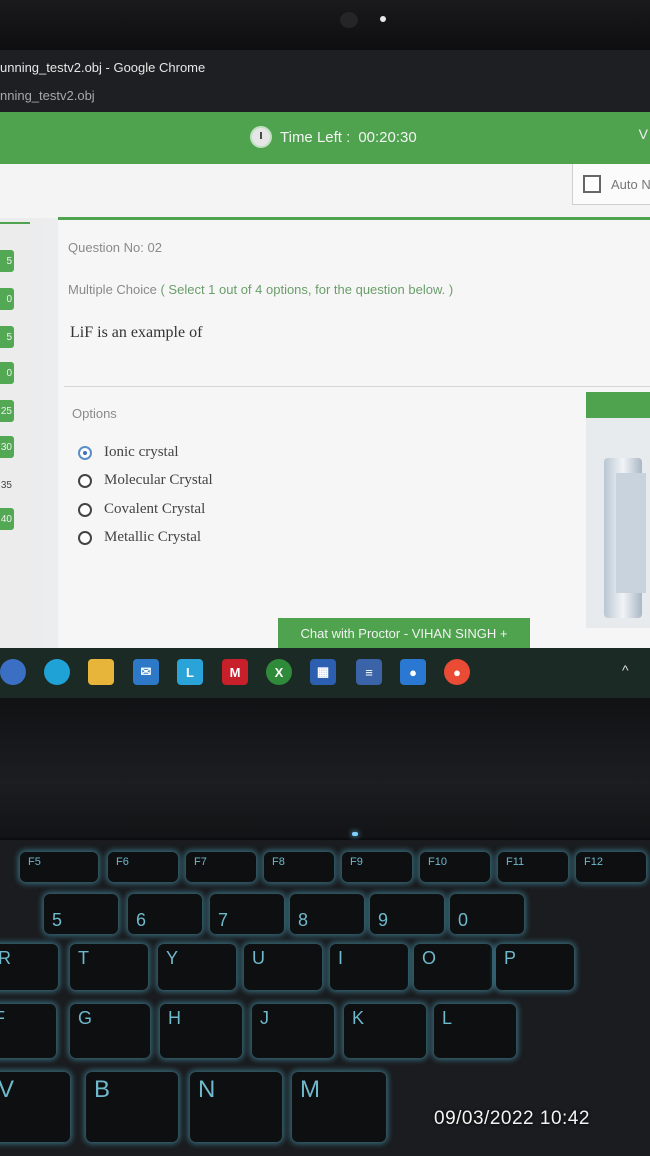 The image size is (650, 1156). I want to click on security-icon: ●, so click(413, 672).